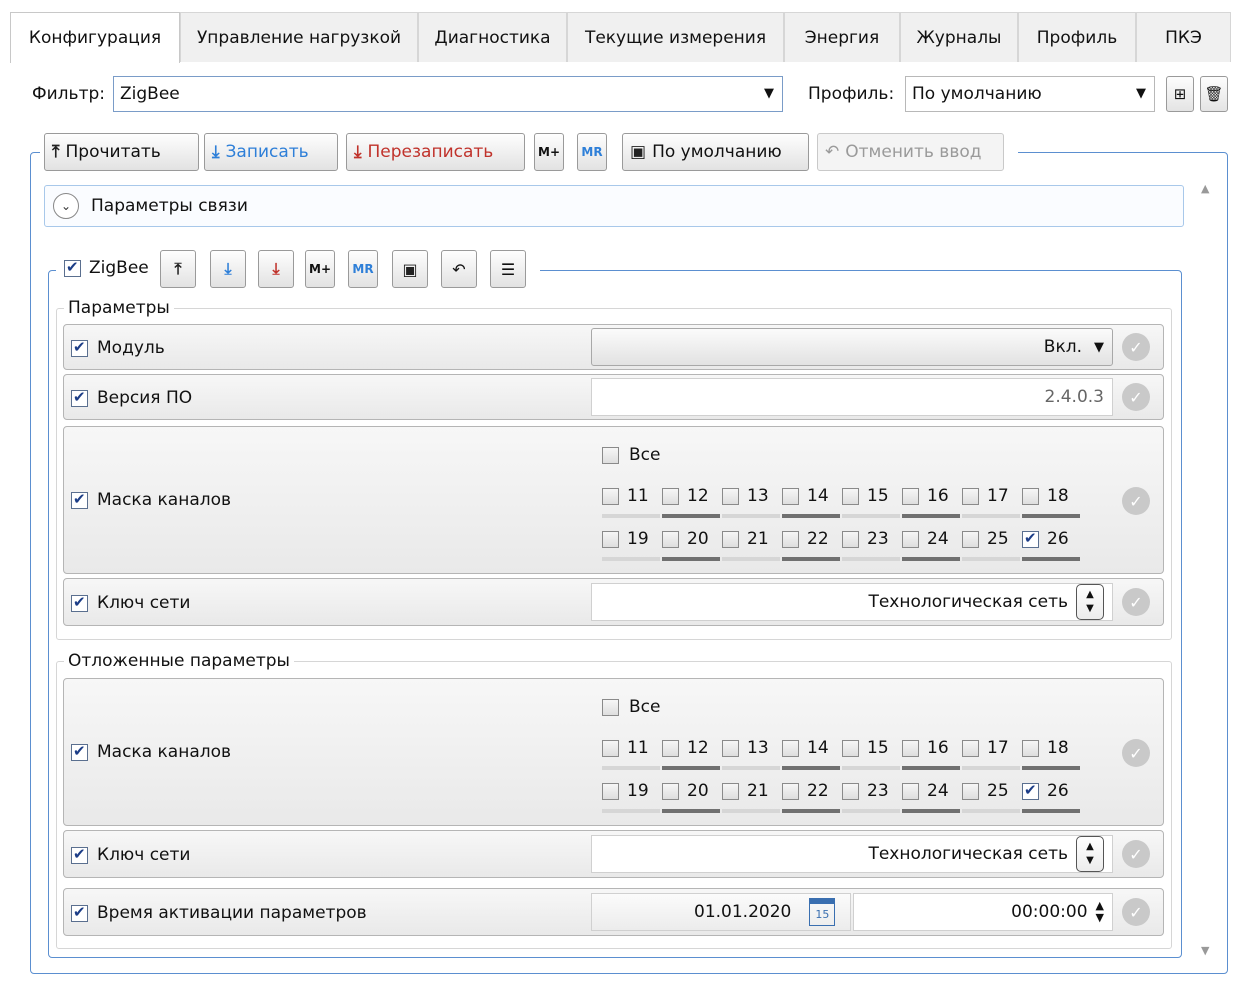 This screenshot has height=987, width=1241. Describe the element at coordinates (79, 347) in the screenshot. I see `module-checkbox` at that location.